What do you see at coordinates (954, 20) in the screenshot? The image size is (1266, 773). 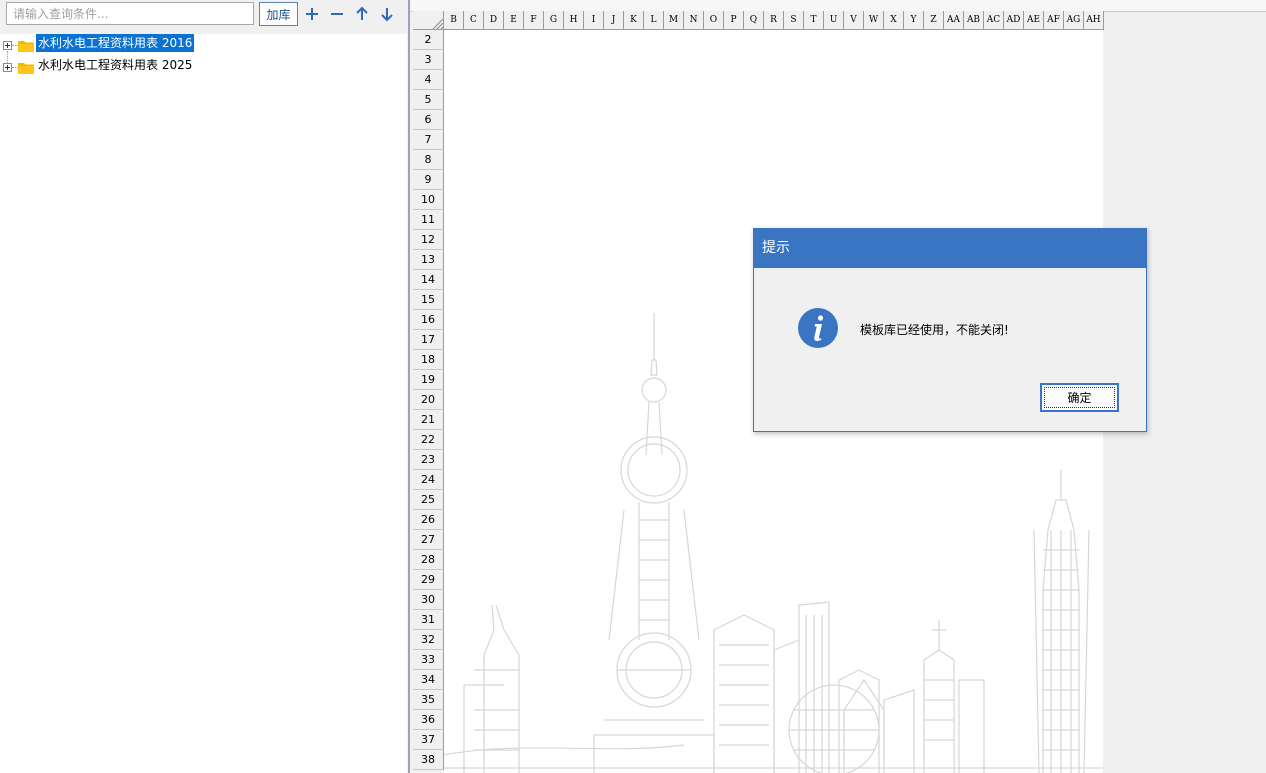 I see `column-header: AA` at bounding box center [954, 20].